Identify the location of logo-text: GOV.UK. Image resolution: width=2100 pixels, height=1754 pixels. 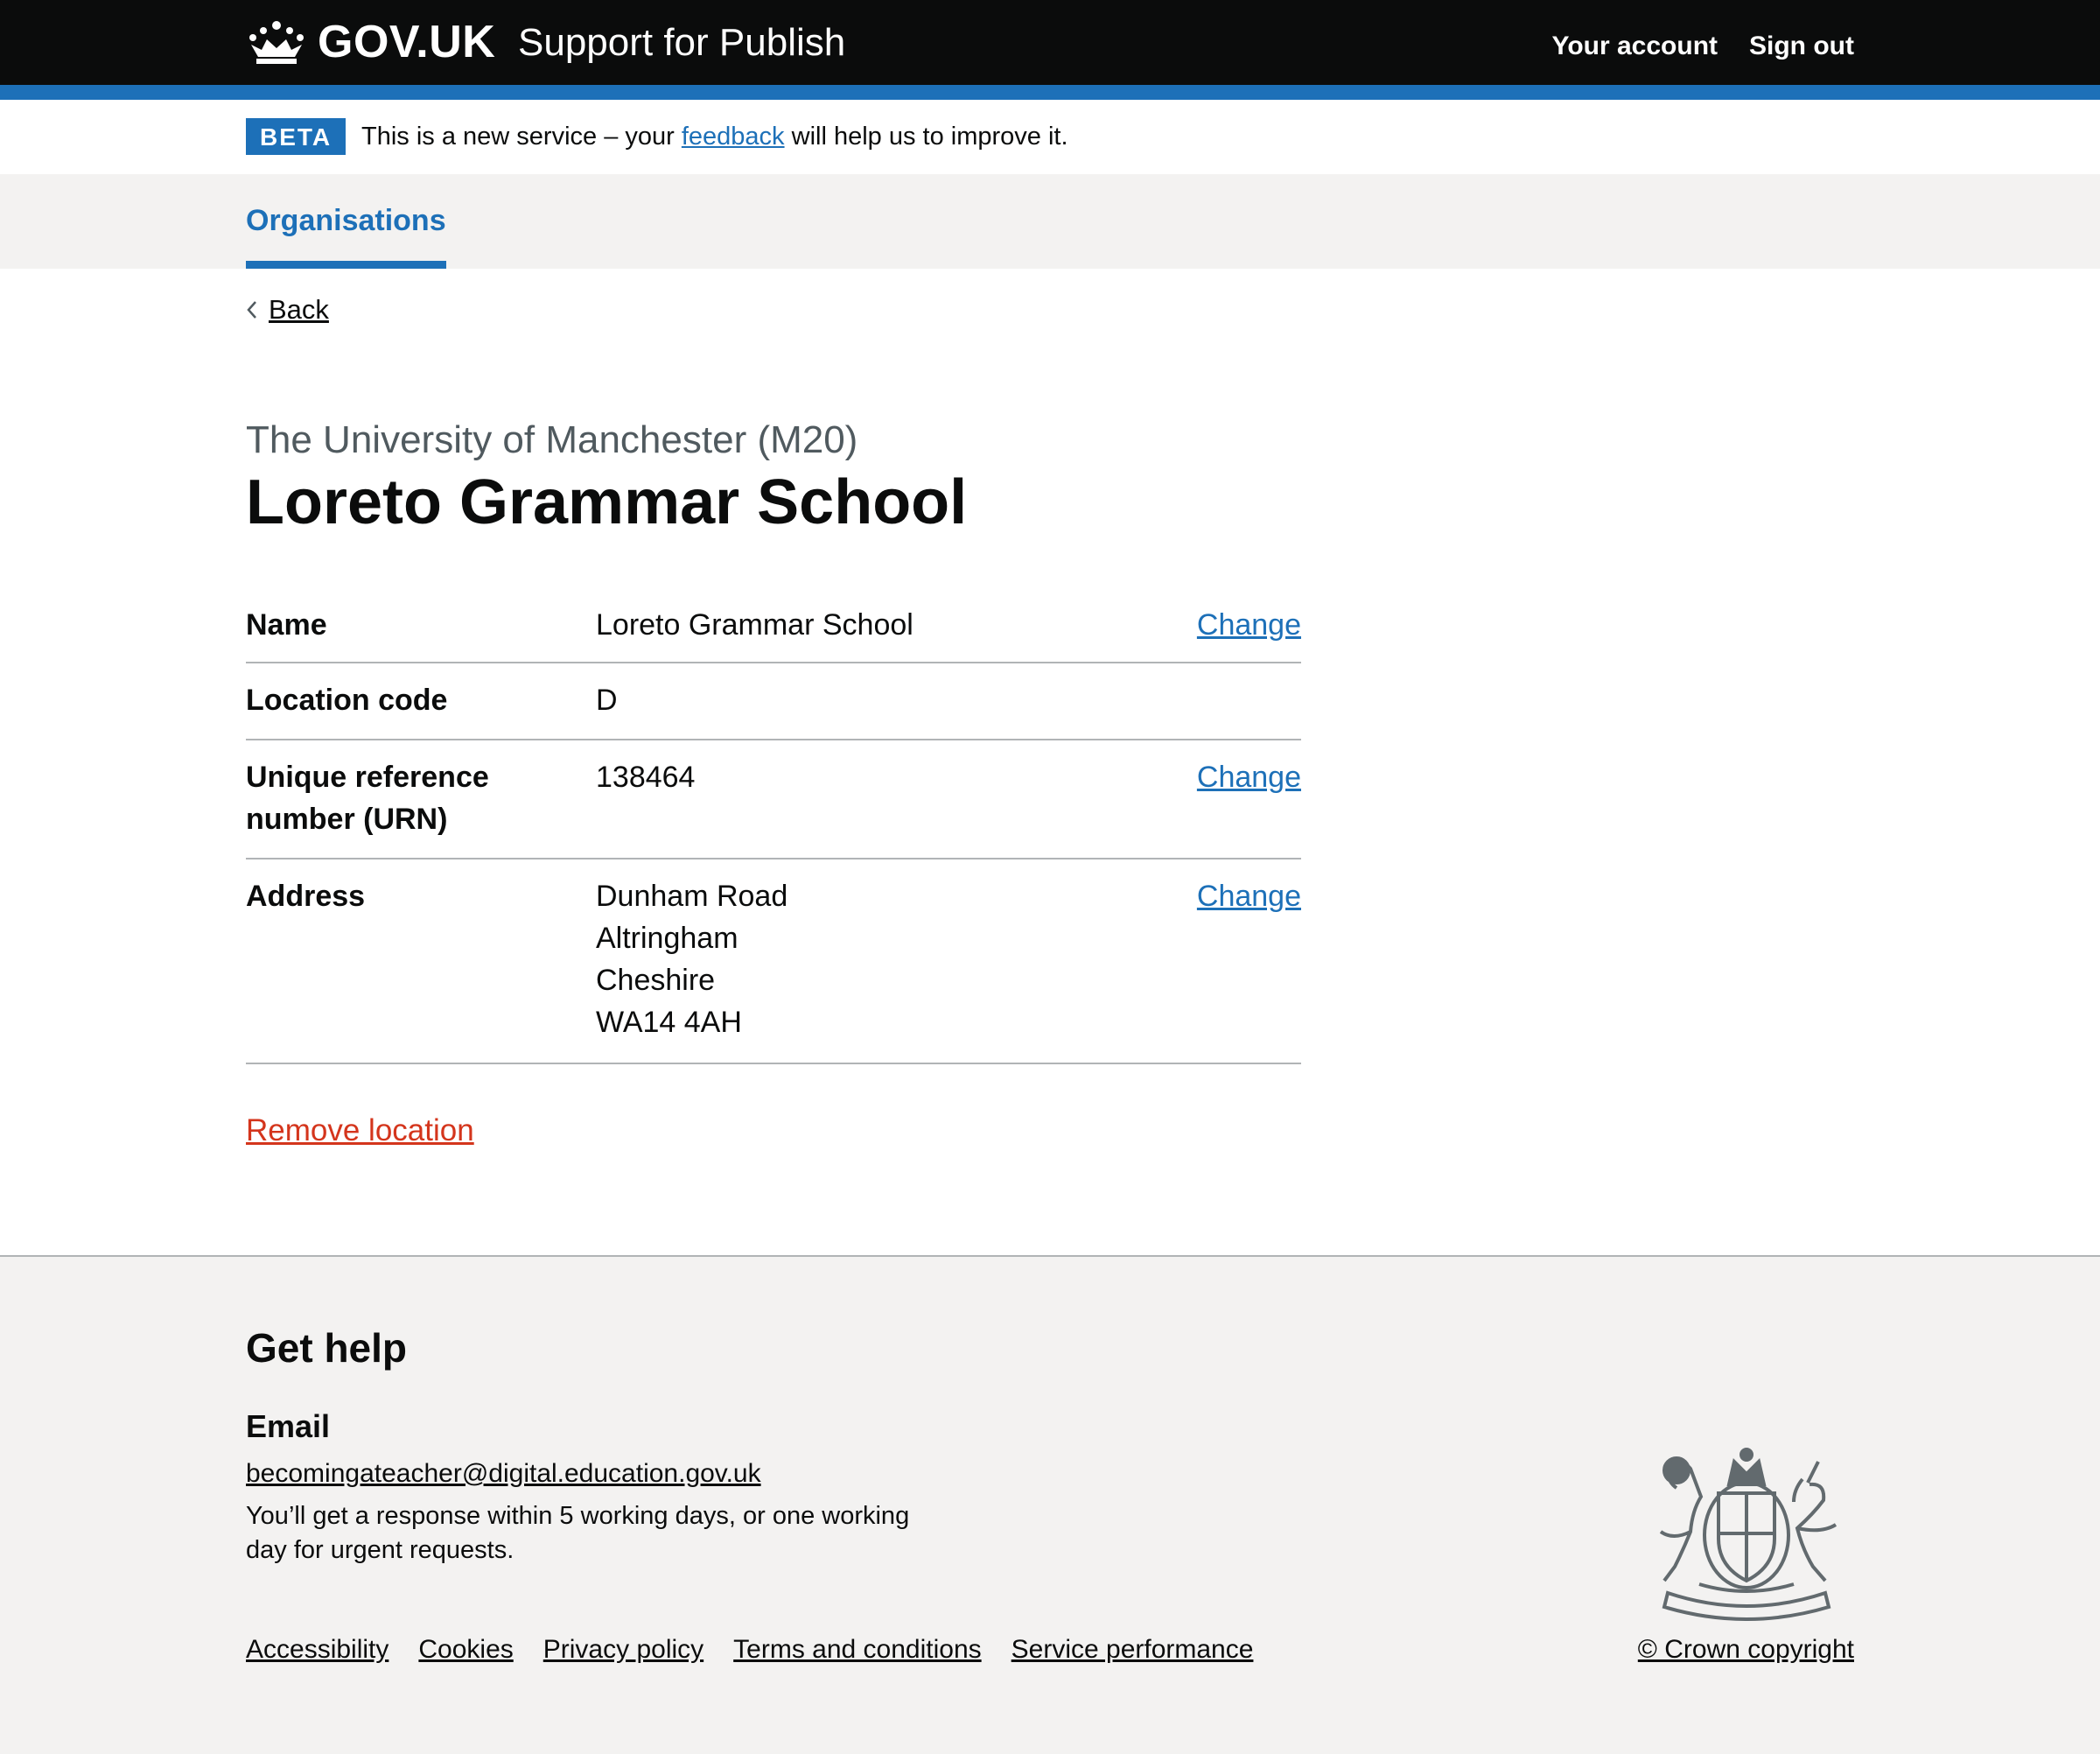
(407, 42).